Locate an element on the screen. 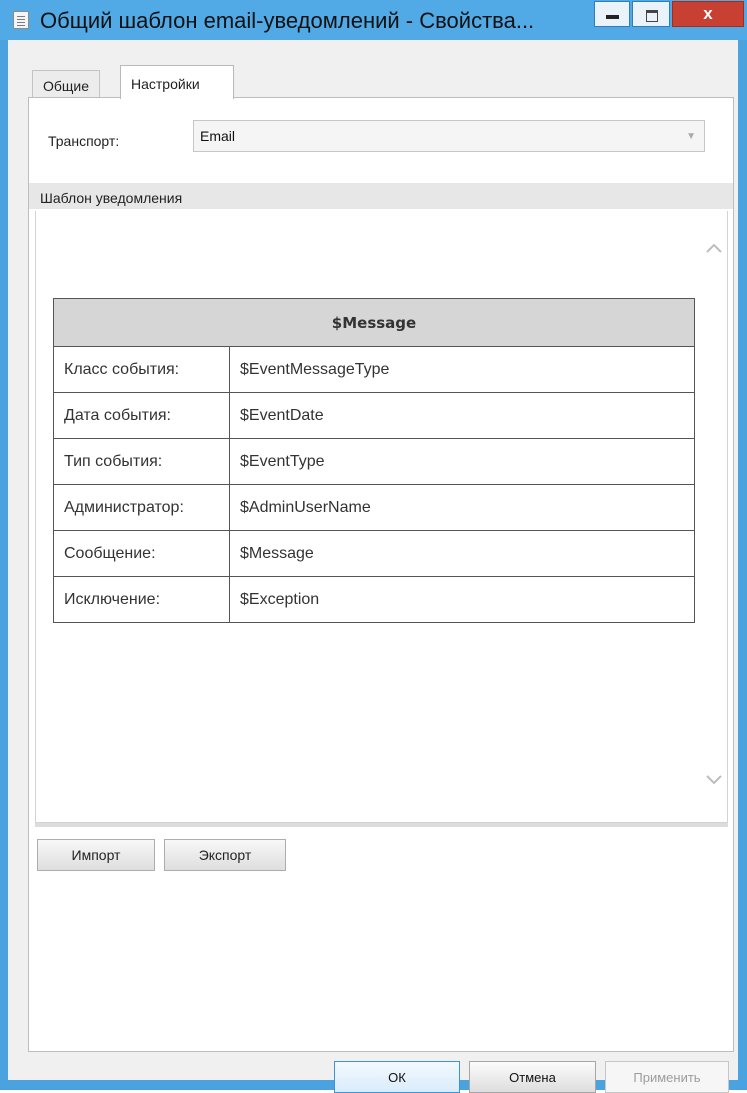  table-row: Исключение: $Exception is located at coordinates (374, 599).